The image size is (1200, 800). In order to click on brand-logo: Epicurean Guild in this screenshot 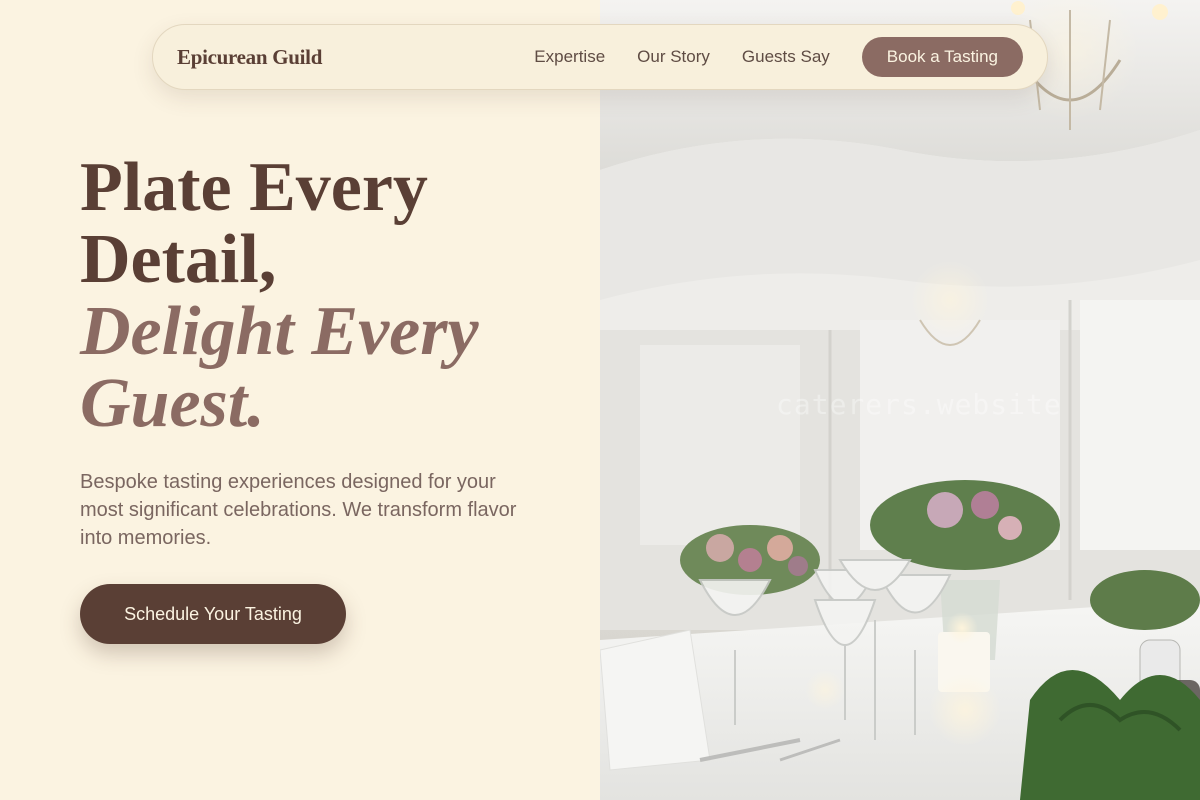, I will do `click(249, 57)`.